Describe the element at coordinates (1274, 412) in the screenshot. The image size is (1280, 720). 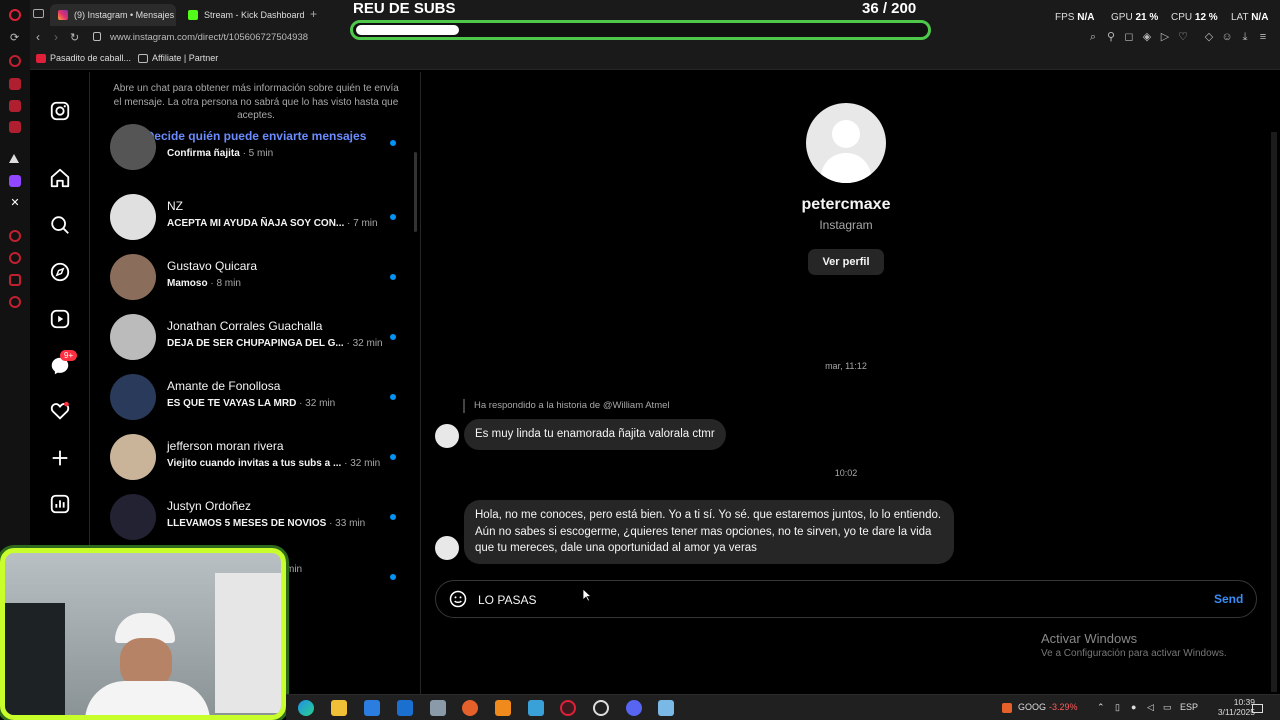
I see `conversation-scrollbar` at that location.